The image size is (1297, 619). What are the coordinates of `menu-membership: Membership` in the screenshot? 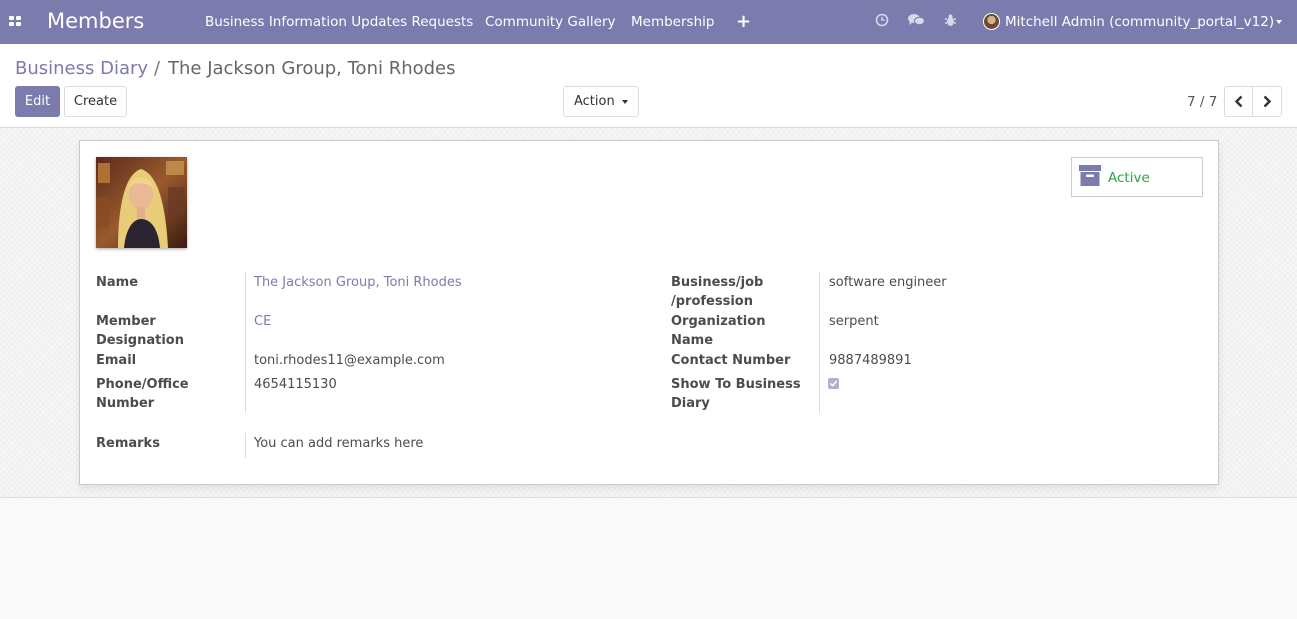 It's located at (672, 22).